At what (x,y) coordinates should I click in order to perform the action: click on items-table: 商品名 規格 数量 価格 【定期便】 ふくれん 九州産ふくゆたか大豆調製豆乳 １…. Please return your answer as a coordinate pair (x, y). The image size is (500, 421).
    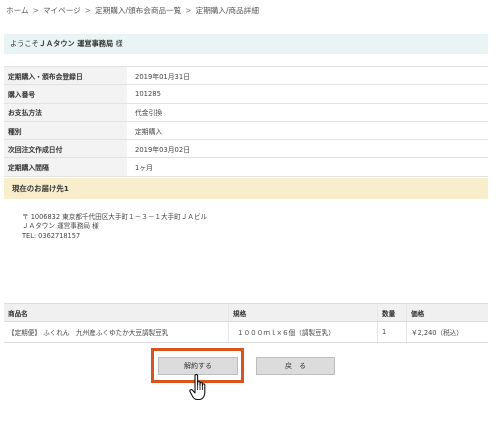
    Looking at the image, I should click on (246, 323).